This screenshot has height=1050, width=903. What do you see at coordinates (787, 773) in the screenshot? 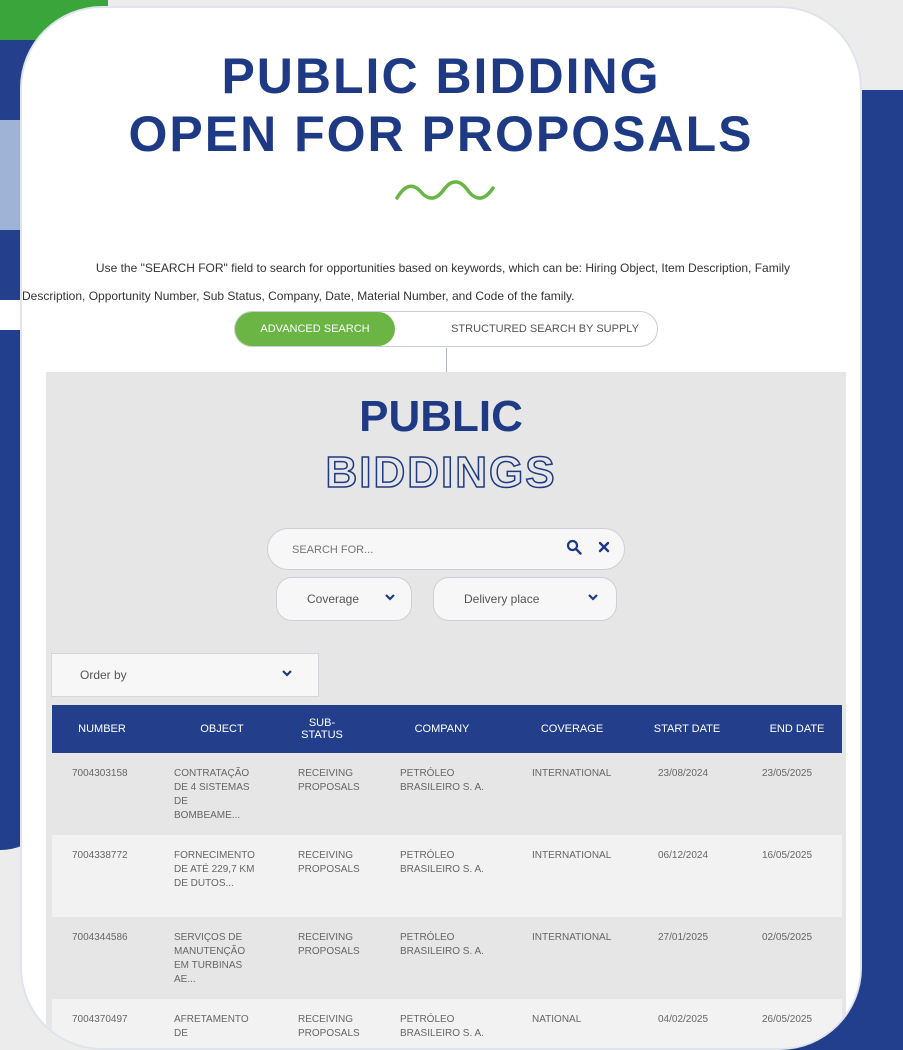
I see `cell-end-date: 23/05/2025` at bounding box center [787, 773].